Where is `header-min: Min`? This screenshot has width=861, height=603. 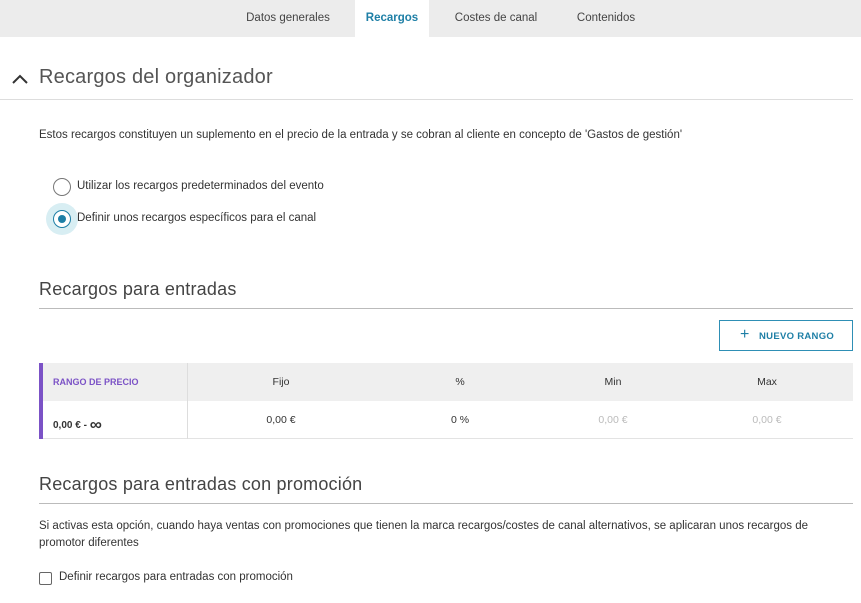
header-min: Min is located at coordinates (613, 382).